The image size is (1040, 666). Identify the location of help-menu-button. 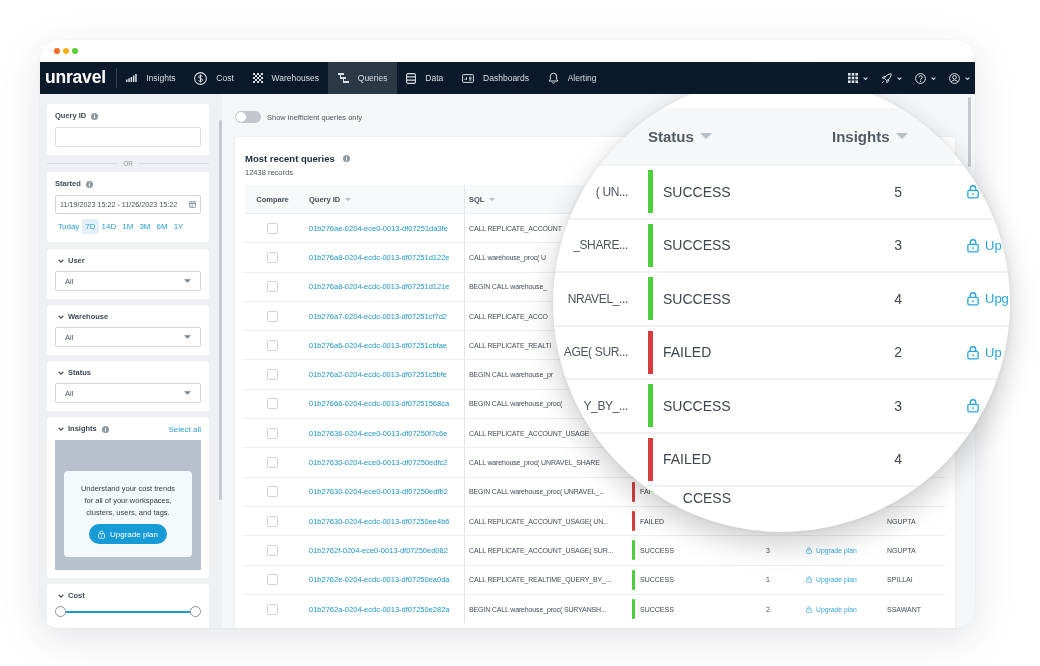
(925, 78).